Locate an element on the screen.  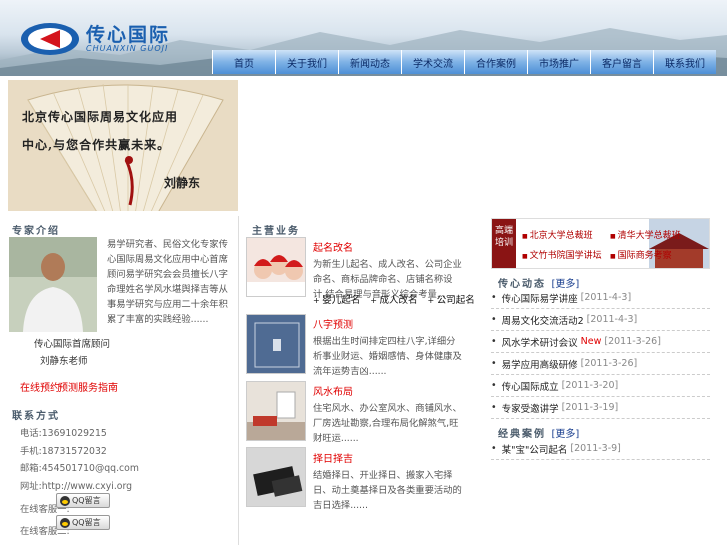
contact-email: 邮箱:454501710@qq.com is located at coordinates (79, 468).